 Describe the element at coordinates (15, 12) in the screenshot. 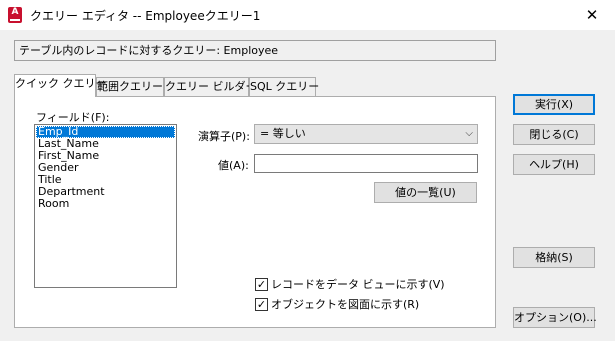

I see `app-icon-letter: A` at that location.